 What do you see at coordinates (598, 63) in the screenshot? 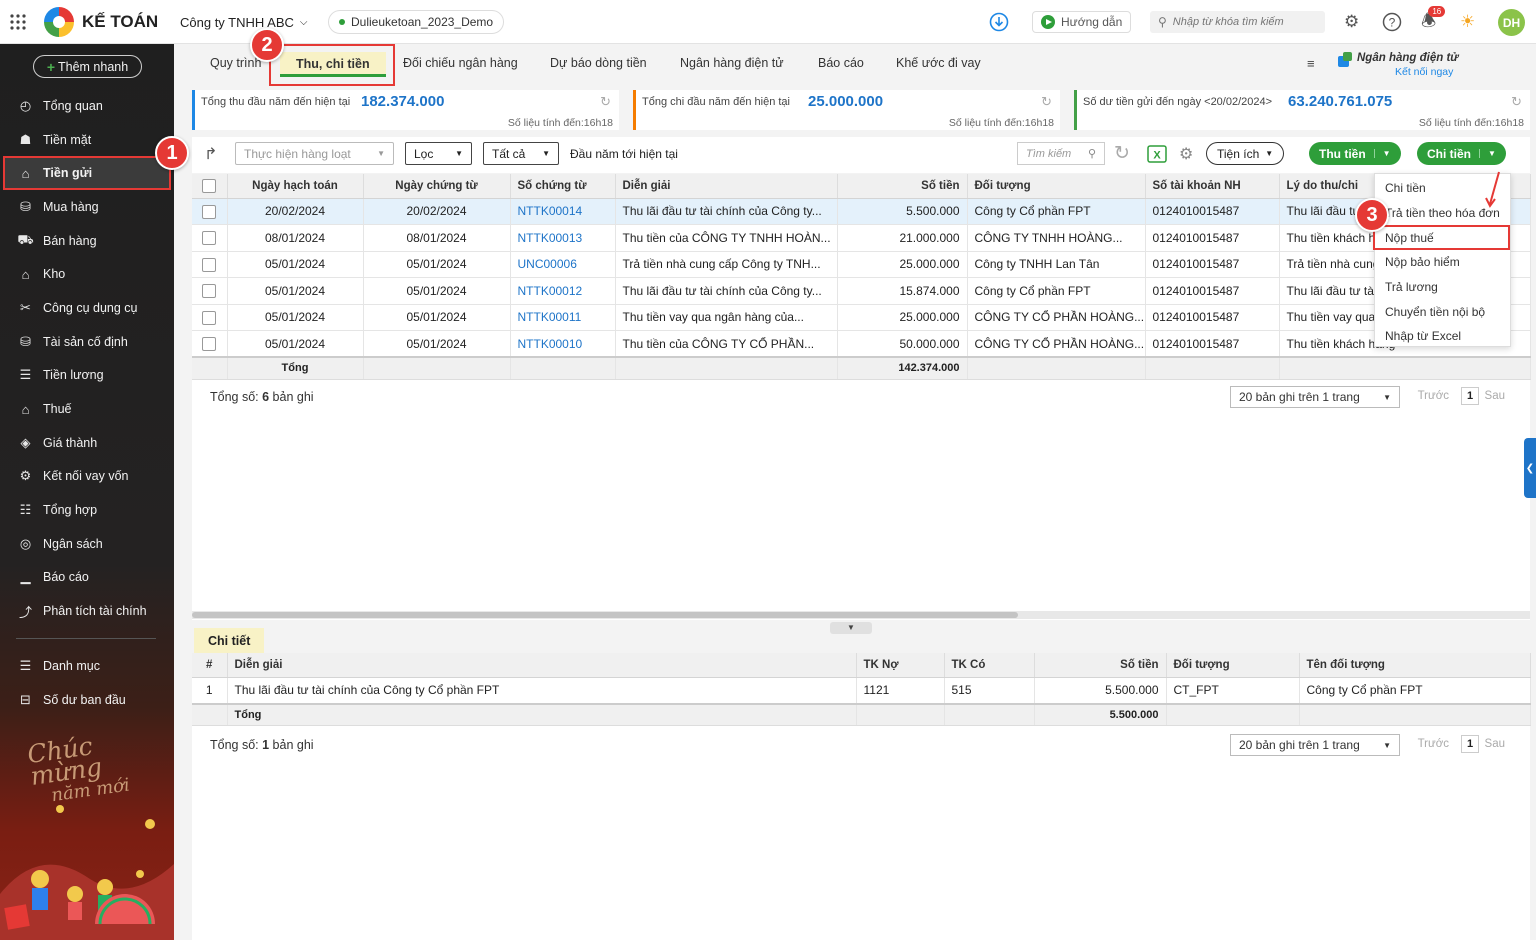
I see `tab-3: Dự báo dòng tiền` at bounding box center [598, 63].